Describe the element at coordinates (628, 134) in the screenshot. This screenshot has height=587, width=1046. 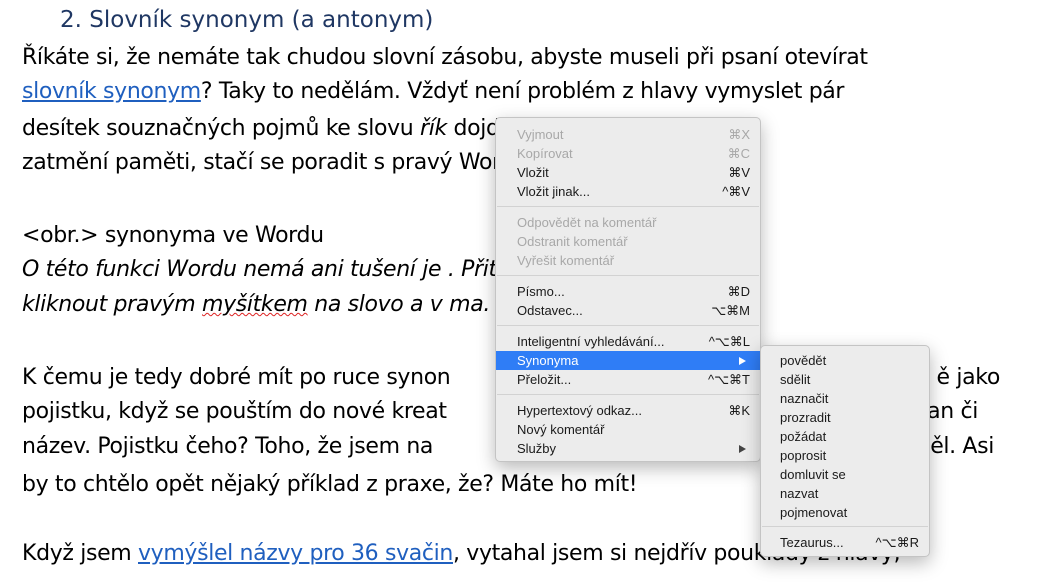
I see `menu-item-cut: Vyjmout ⌘X` at that location.